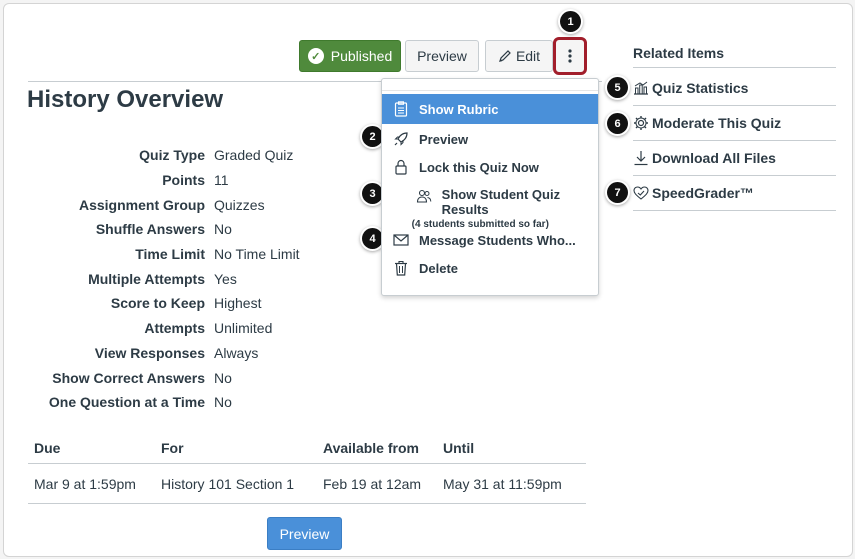  Describe the element at coordinates (401, 109) in the screenshot. I see `rubric-icon` at that location.